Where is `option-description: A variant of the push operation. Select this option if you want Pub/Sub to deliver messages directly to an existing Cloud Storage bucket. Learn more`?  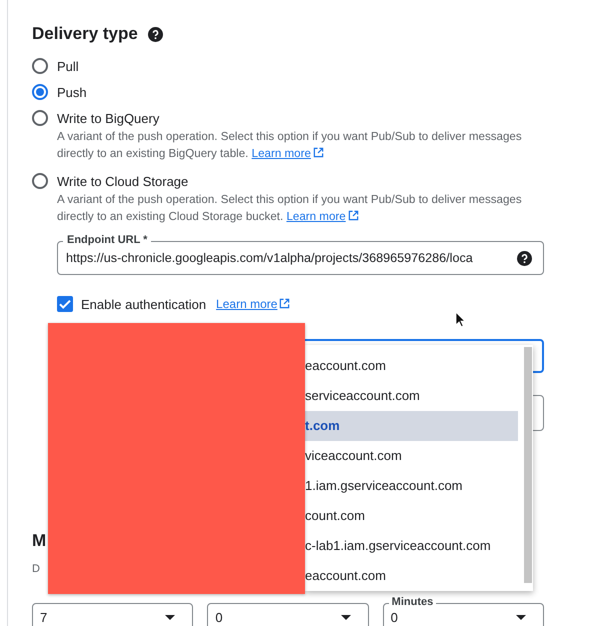 option-description: A variant of the push operation. Select this option if you want Pub/Sub to deliver messages directly to an existing Cloud Storage bucket. Learn more is located at coordinates (290, 208).